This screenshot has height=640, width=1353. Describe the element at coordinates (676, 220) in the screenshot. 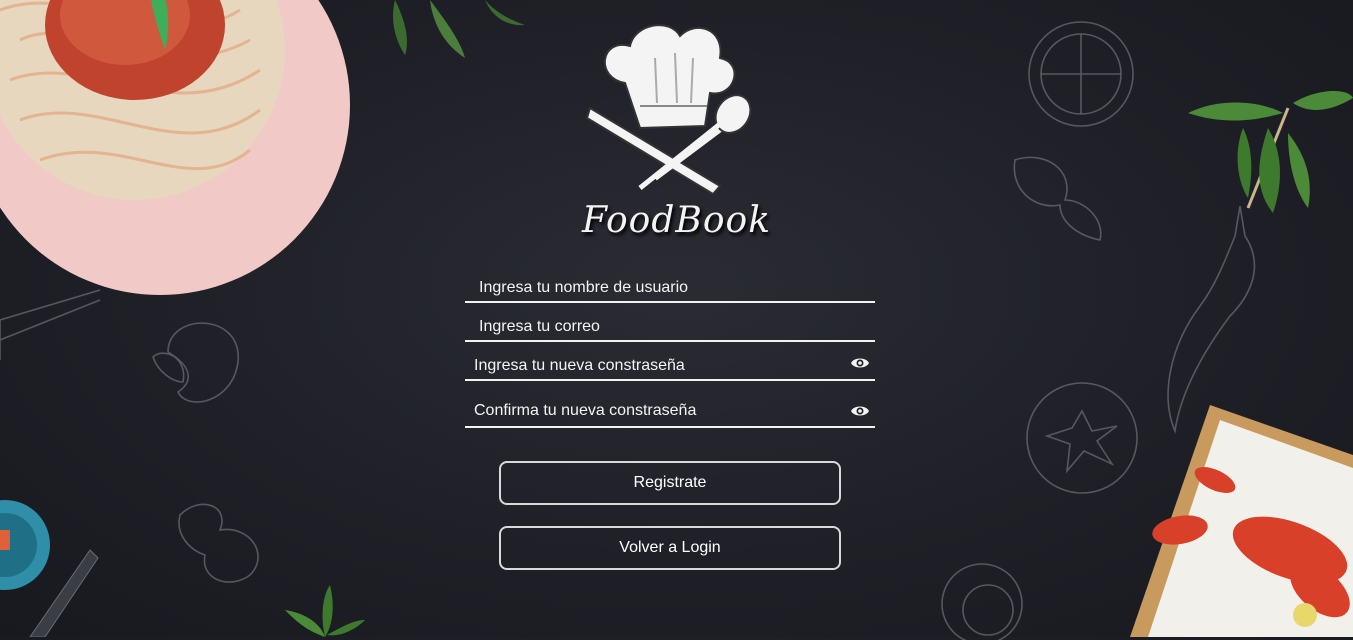

I see `brand-title: FoodBook` at that location.